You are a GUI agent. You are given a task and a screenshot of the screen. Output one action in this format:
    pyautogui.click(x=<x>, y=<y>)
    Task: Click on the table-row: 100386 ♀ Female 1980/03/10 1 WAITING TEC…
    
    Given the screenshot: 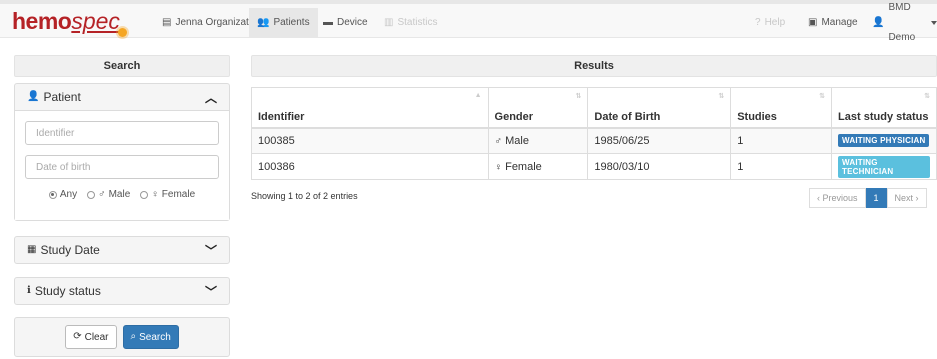 What is the action you would take?
    pyautogui.click(x=594, y=166)
    